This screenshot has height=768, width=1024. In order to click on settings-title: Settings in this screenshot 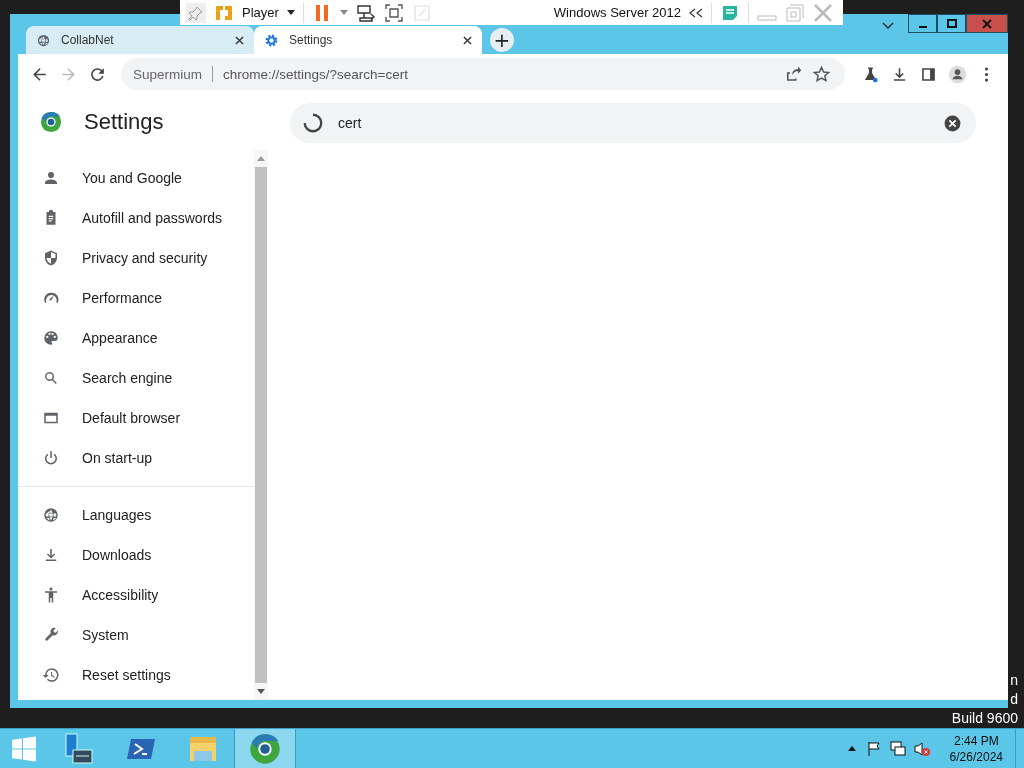, I will do `click(124, 122)`.